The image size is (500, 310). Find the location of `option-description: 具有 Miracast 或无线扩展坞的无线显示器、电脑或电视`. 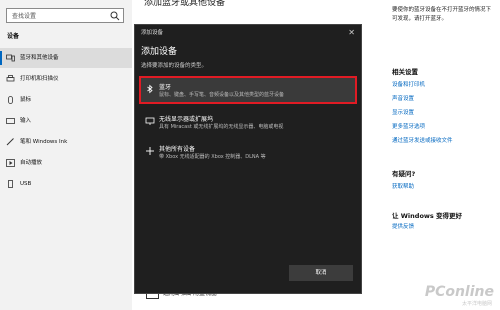

option-description: 具有 Miracast 或无线扩展坞的无线显示器、电脑或电视 is located at coordinates (221, 127).